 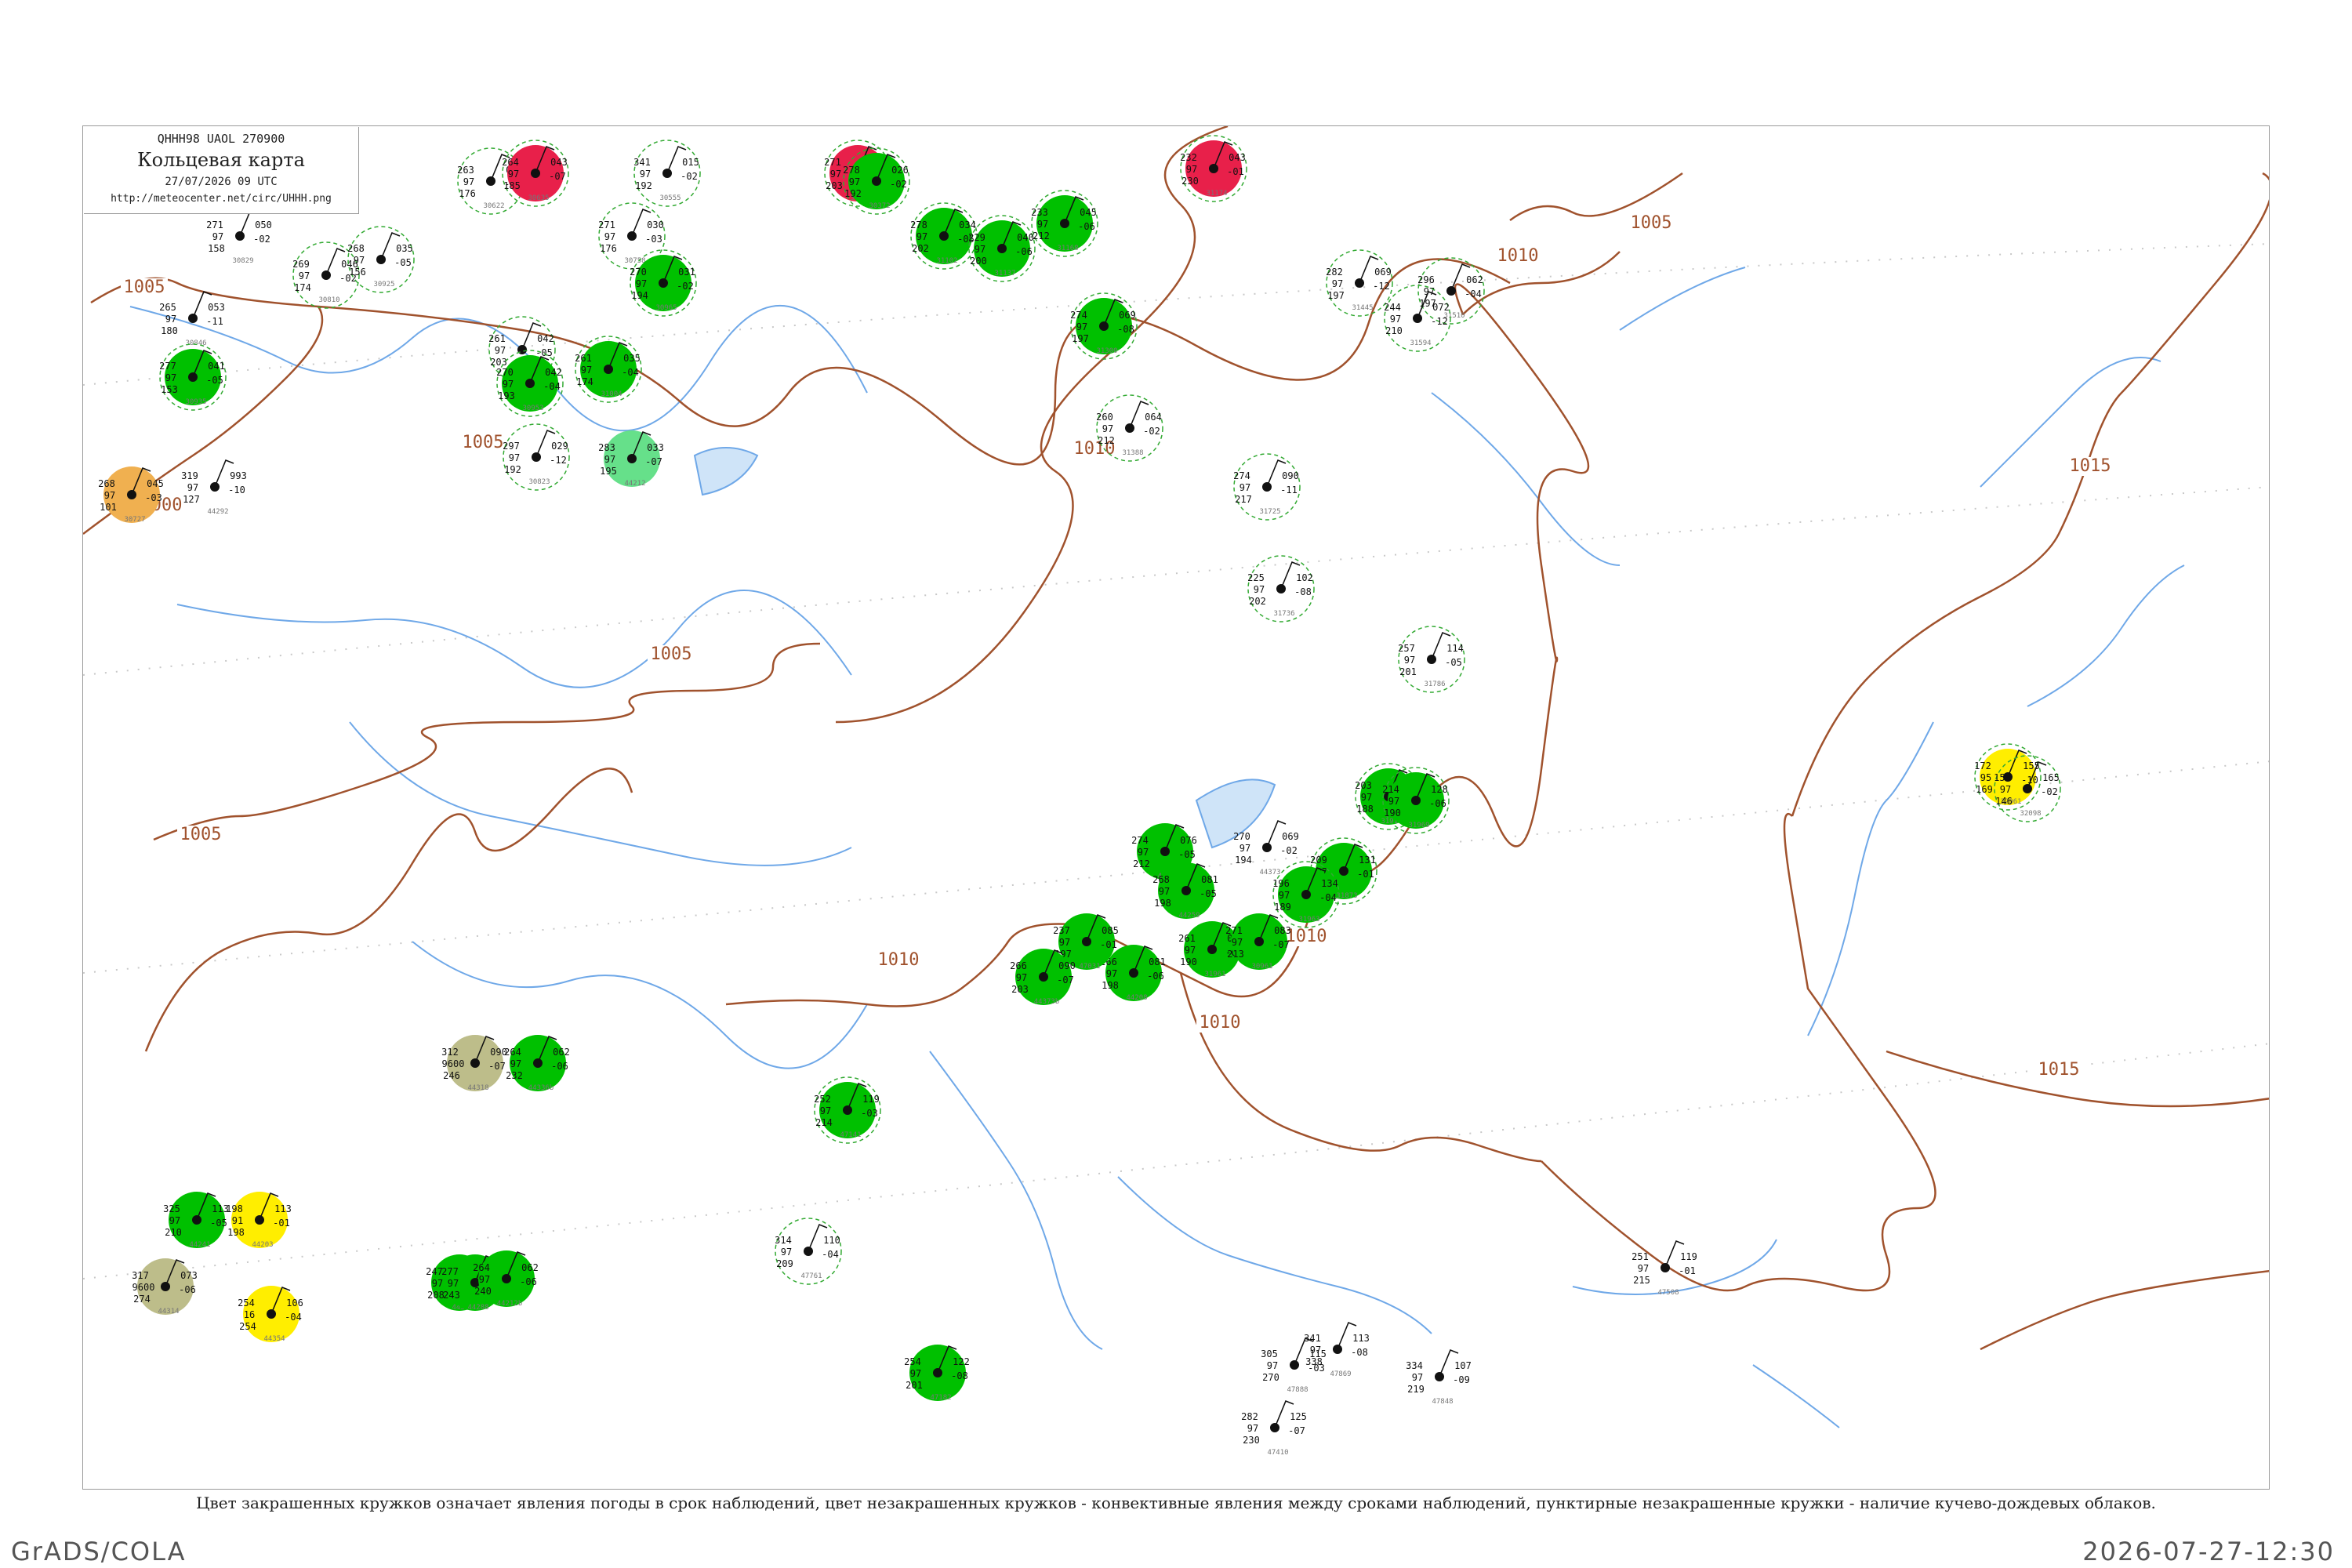 What do you see at coordinates (653, 462) in the screenshot?
I see `station-tendency: -07` at bounding box center [653, 462].